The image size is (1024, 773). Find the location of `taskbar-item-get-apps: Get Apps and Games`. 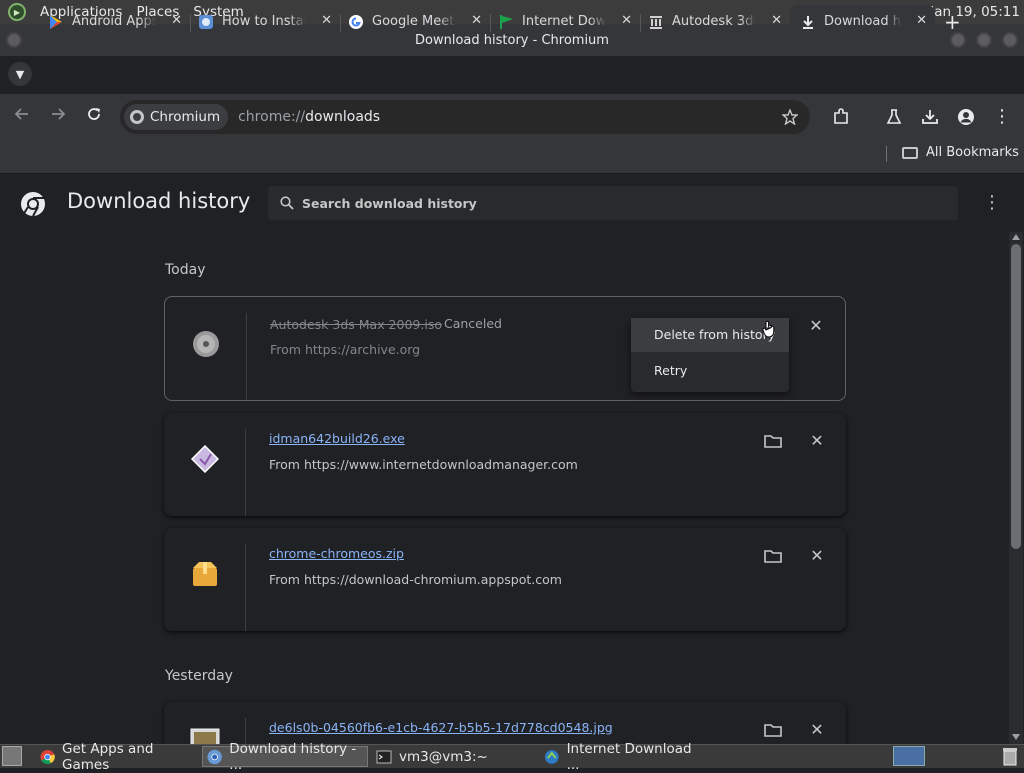

taskbar-item-get-apps: Get Apps and Games is located at coordinates (116, 757).